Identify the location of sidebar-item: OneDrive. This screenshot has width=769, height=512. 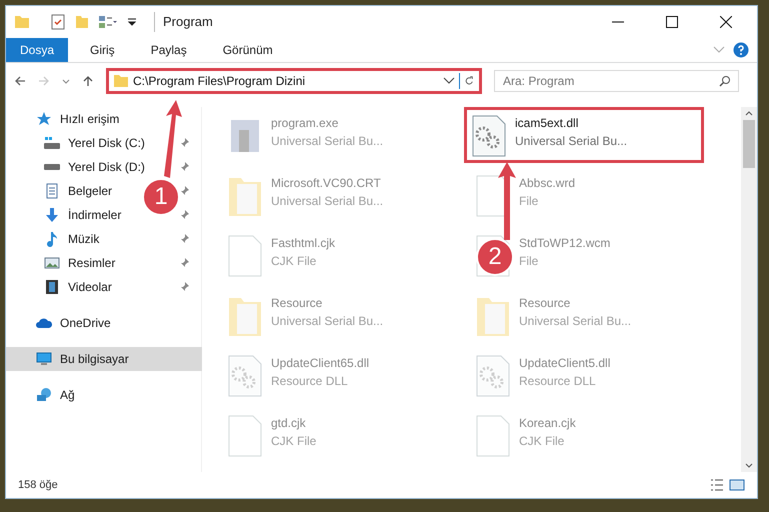
(60, 323).